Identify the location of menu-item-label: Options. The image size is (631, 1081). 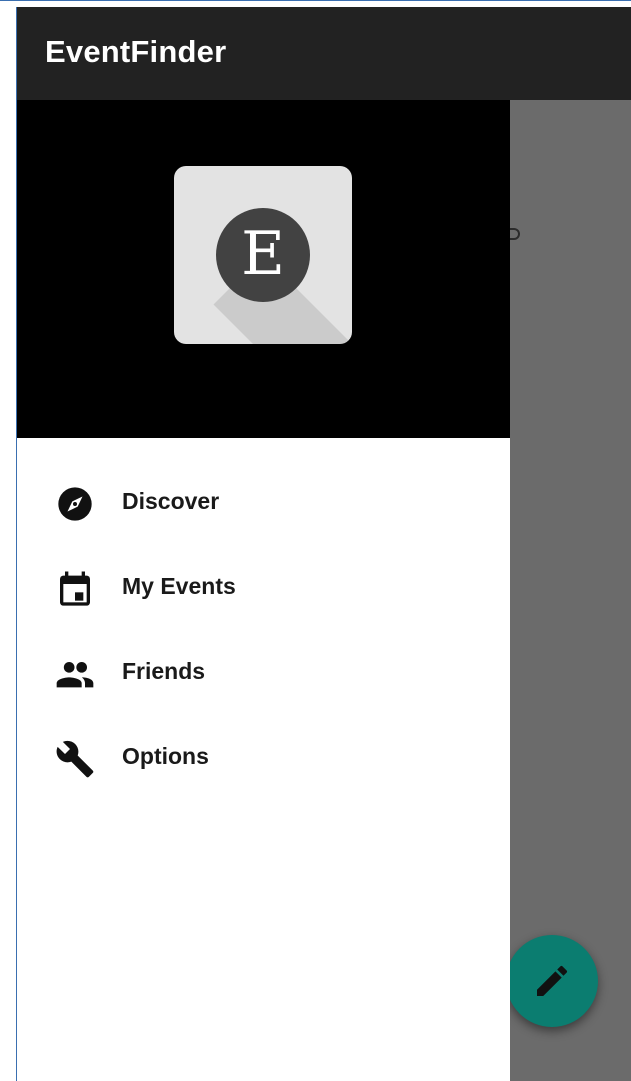
(165, 756).